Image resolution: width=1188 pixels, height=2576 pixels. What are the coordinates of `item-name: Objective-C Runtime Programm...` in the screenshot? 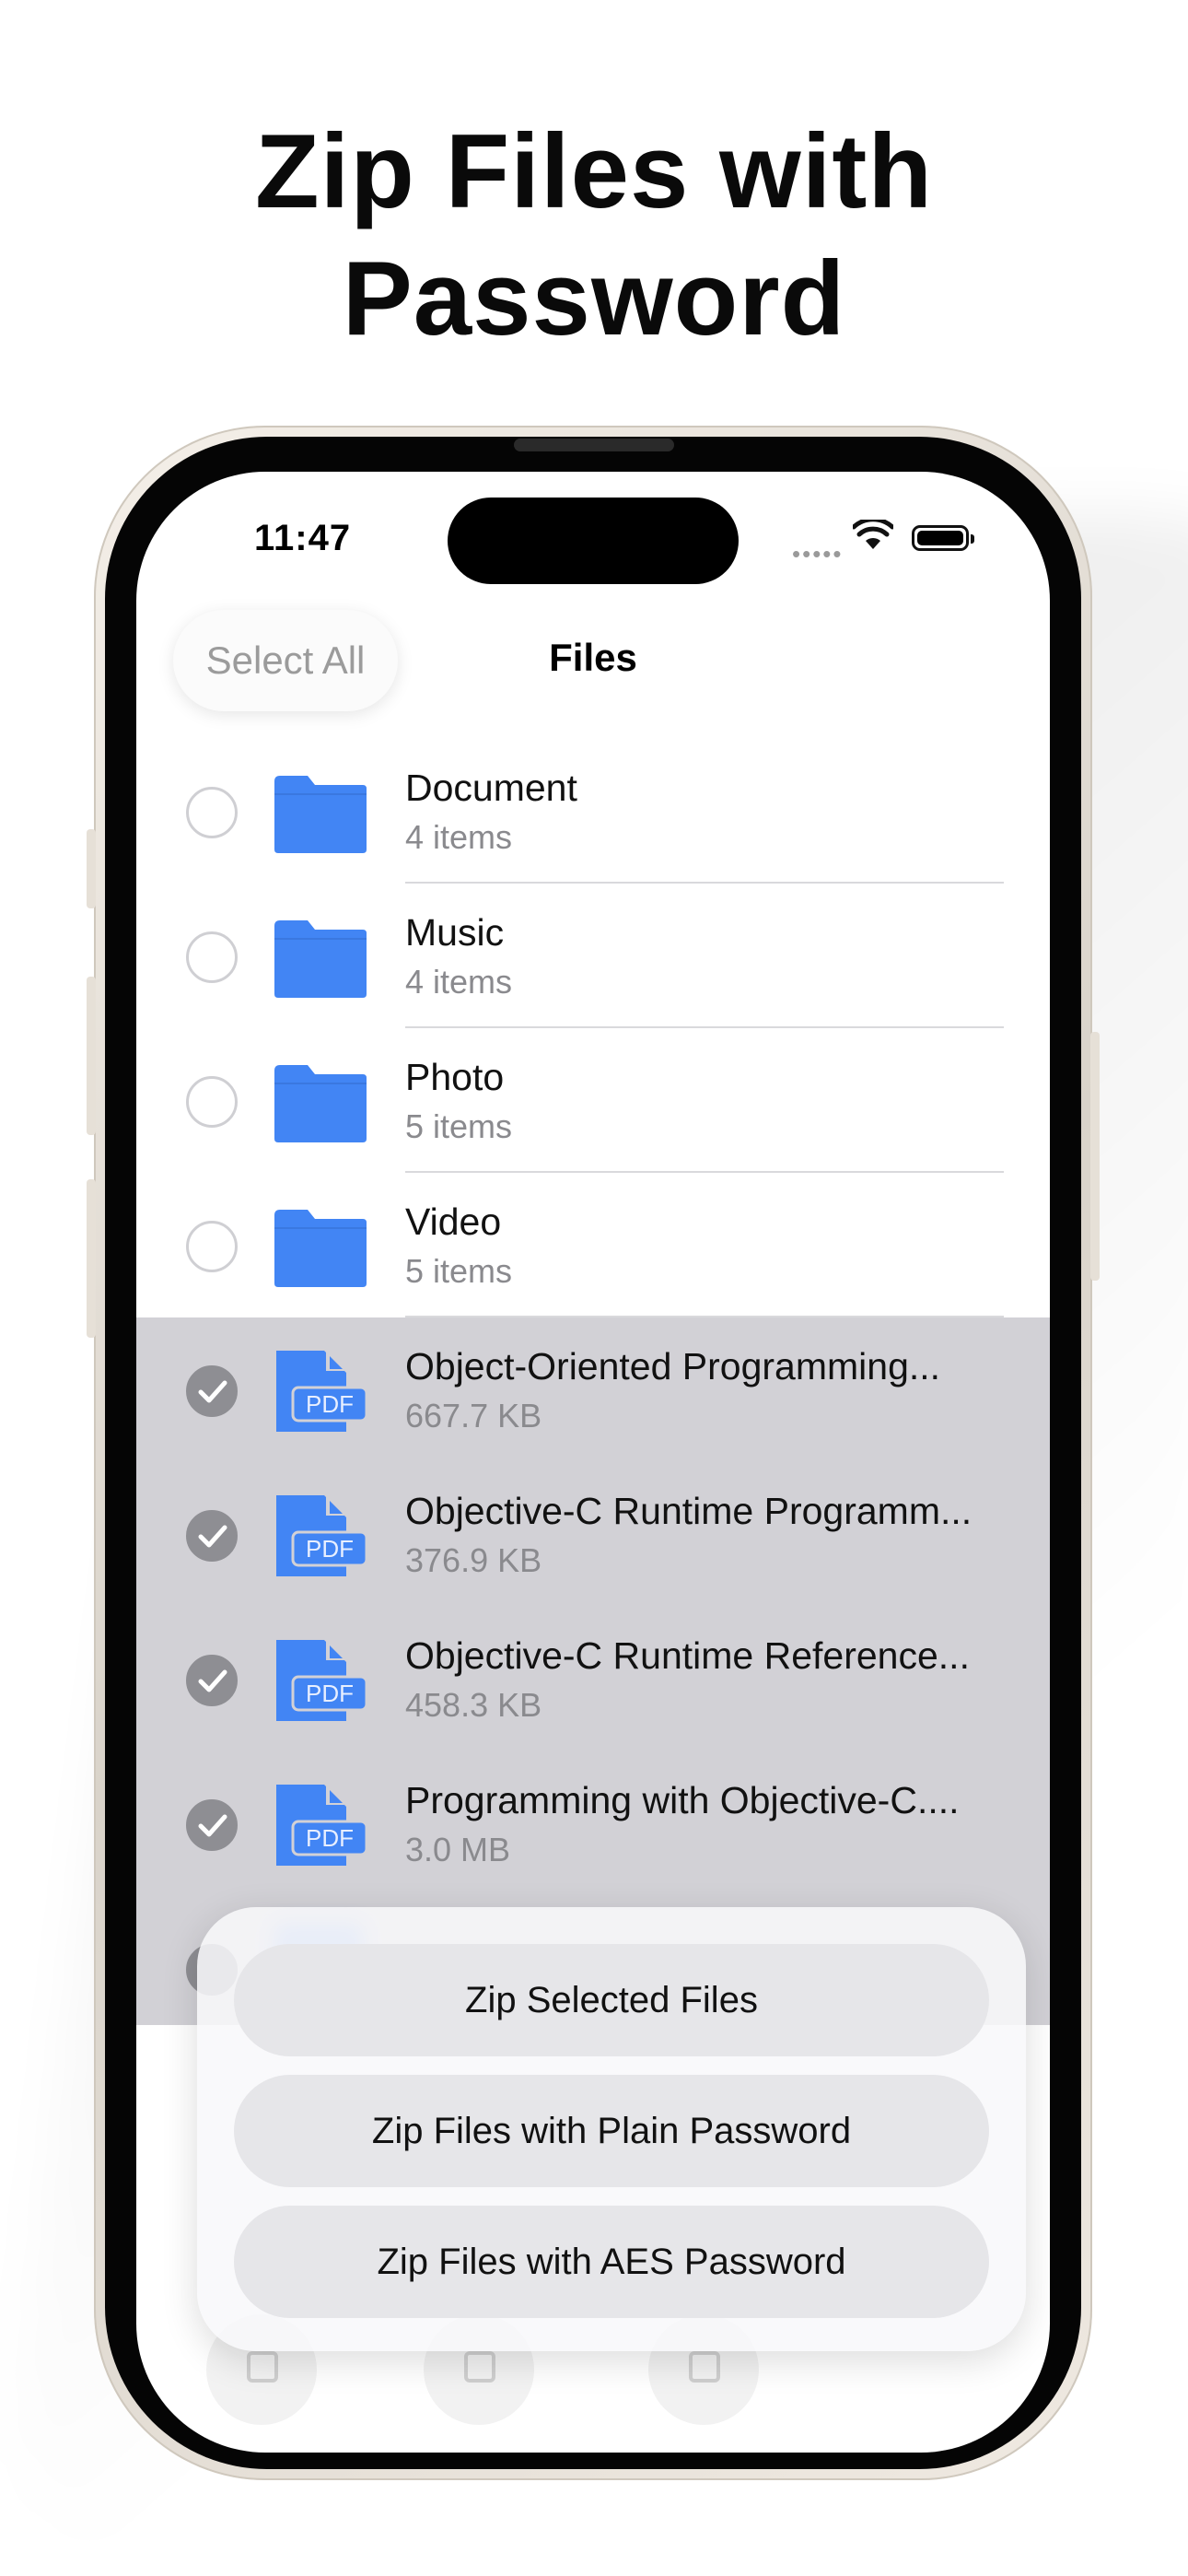 It's located at (689, 1511).